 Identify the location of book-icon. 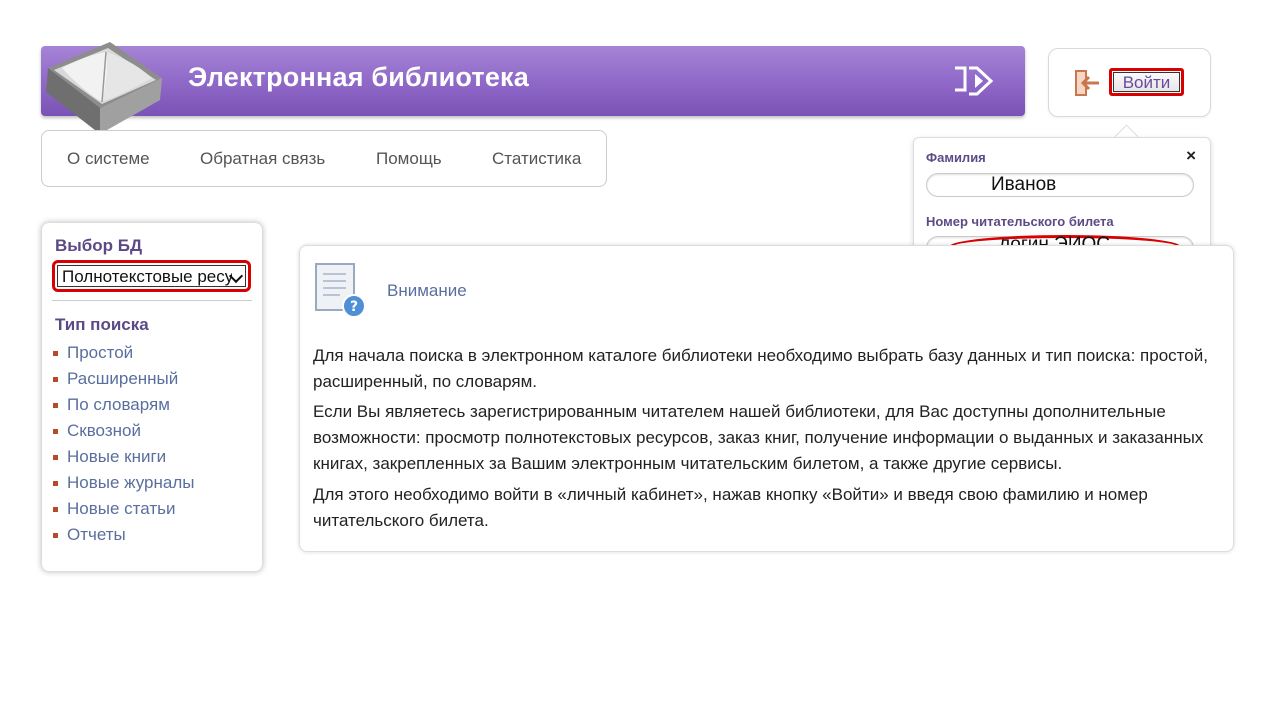
(104, 88).